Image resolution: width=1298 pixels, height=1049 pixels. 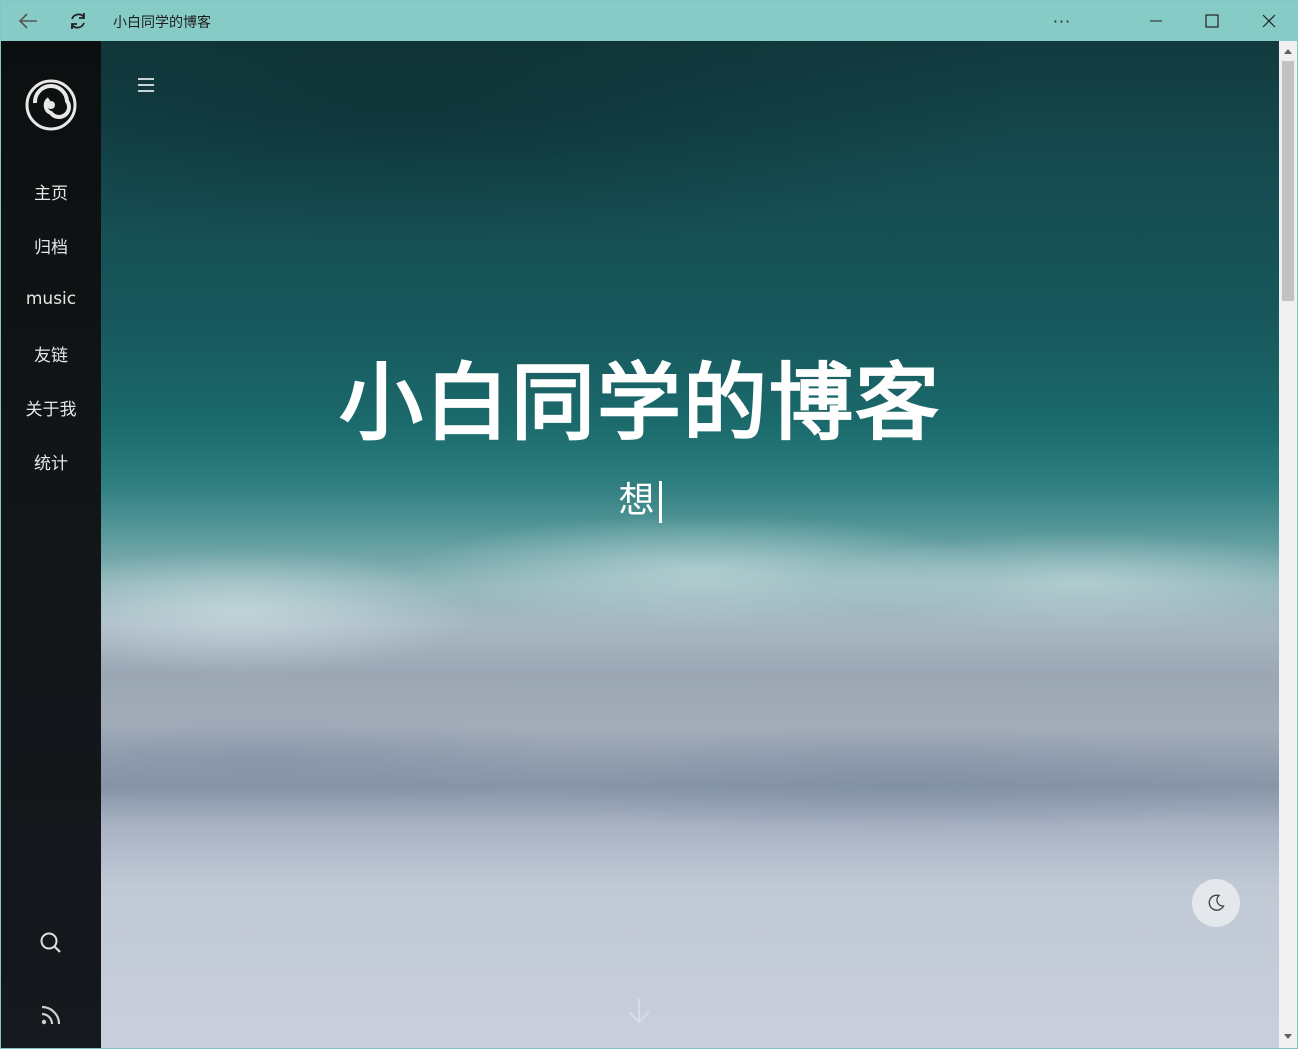 I want to click on sidebar-item-music: music, so click(x=51, y=299).